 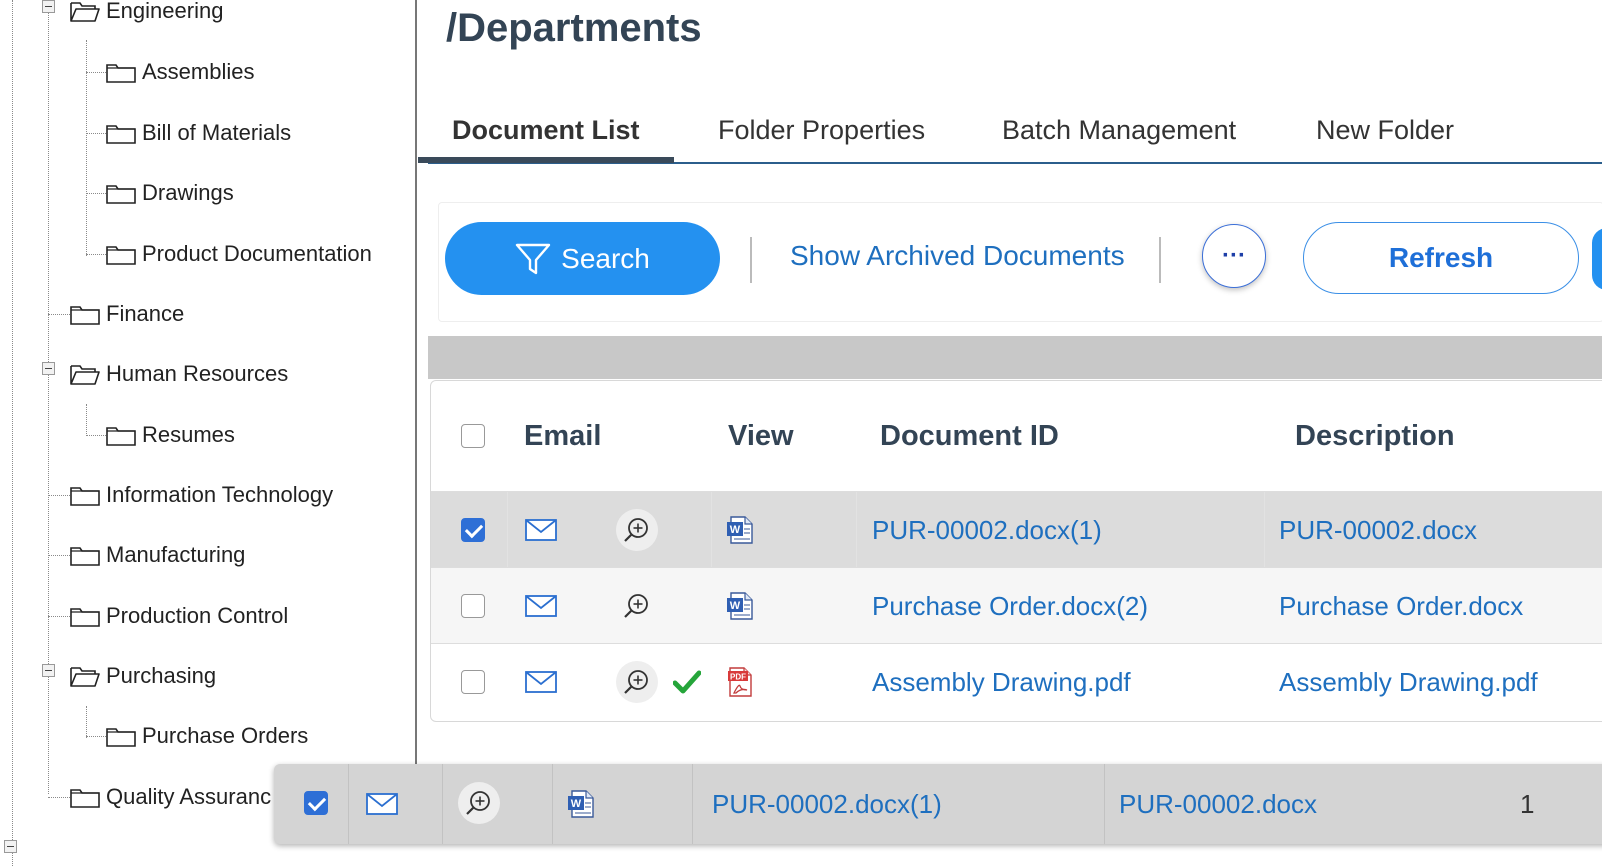 I want to click on tree-item-drawings: Drawings, so click(x=170, y=193).